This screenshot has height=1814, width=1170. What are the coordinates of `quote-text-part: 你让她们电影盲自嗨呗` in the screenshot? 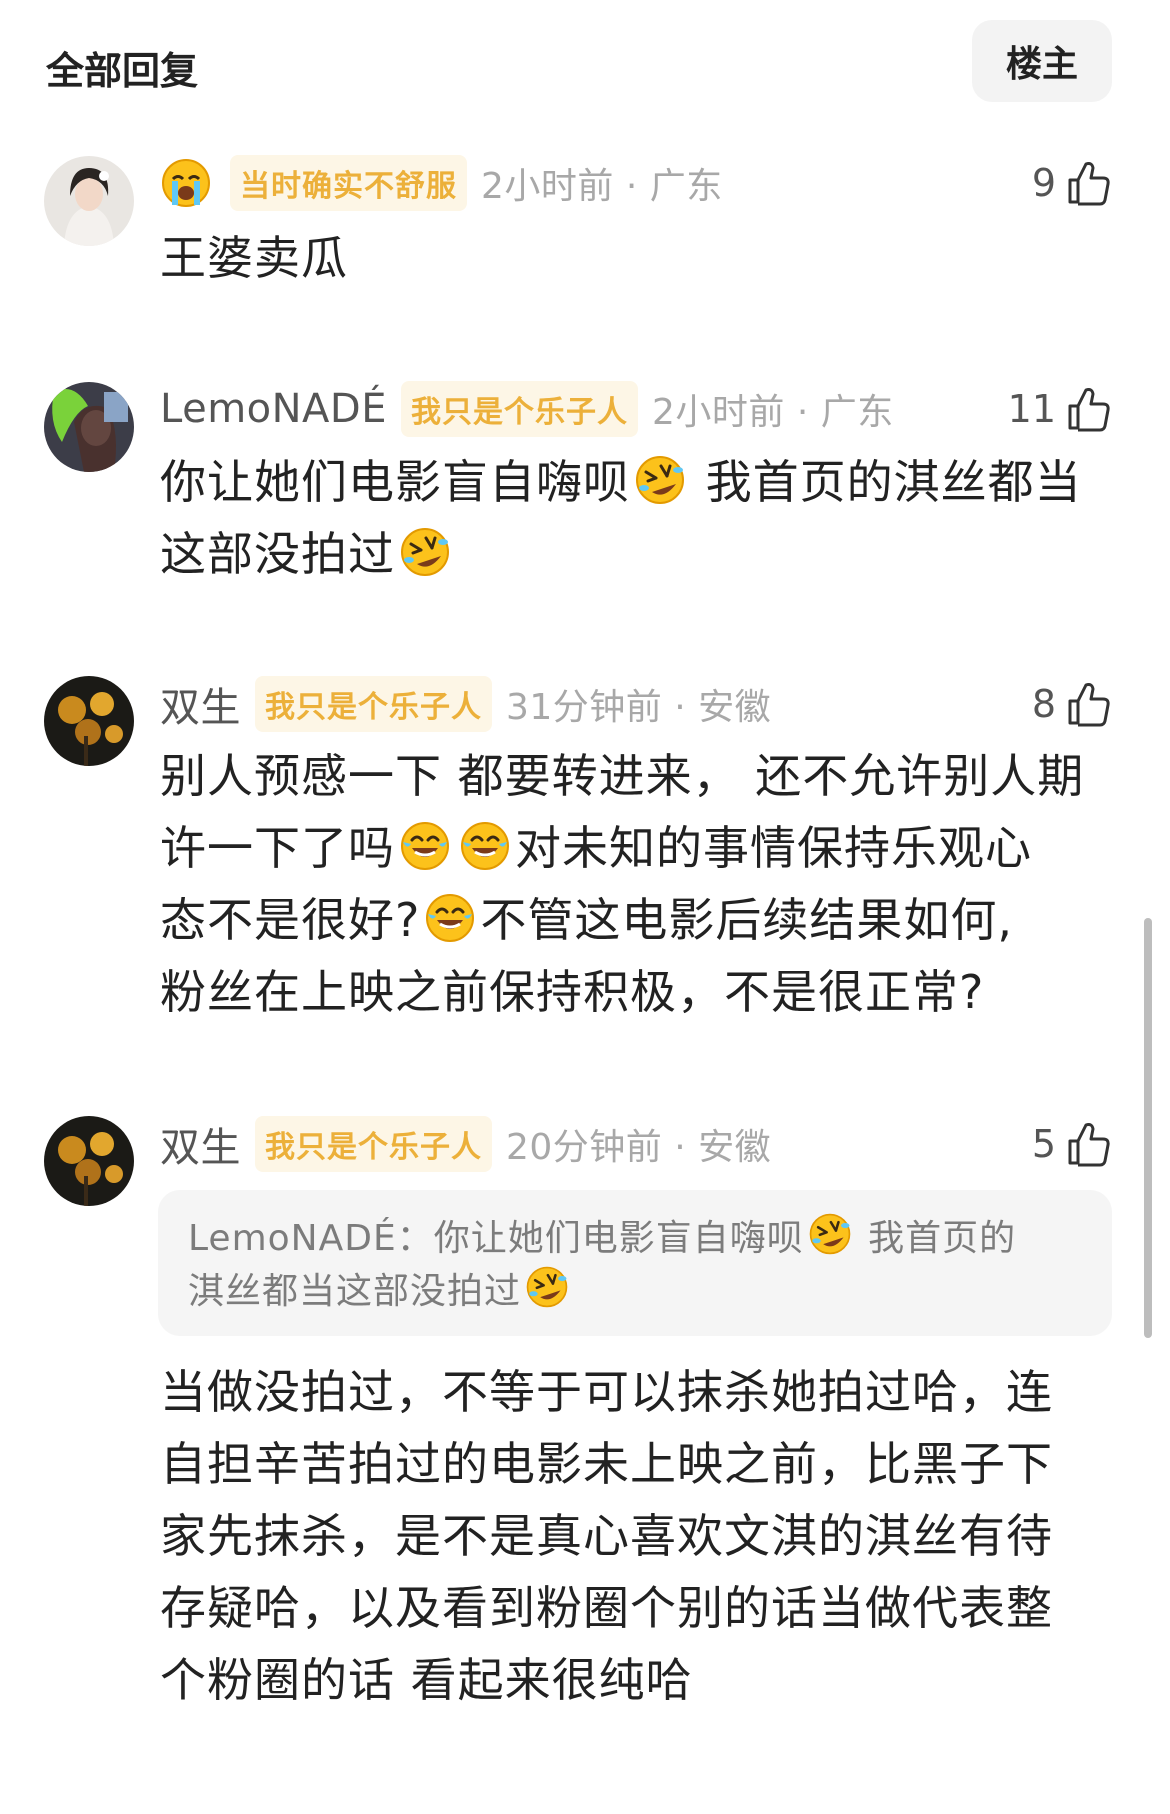 It's located at (618, 1238).